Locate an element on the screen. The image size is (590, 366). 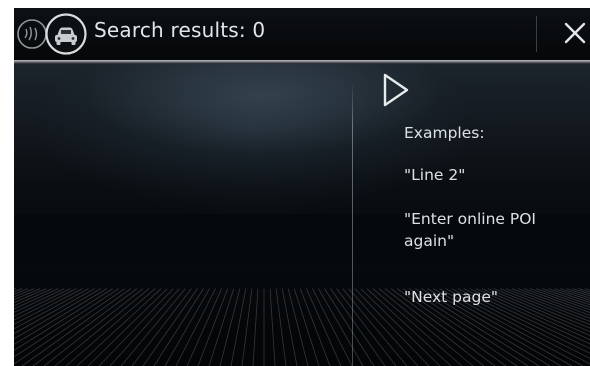
examples-heading: Examples: is located at coordinates (444, 133).